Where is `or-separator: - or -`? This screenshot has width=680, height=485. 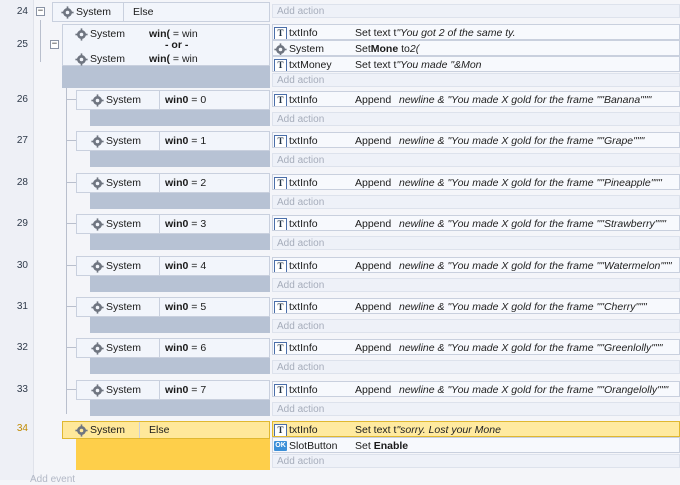
or-separator: - or - is located at coordinates (177, 45).